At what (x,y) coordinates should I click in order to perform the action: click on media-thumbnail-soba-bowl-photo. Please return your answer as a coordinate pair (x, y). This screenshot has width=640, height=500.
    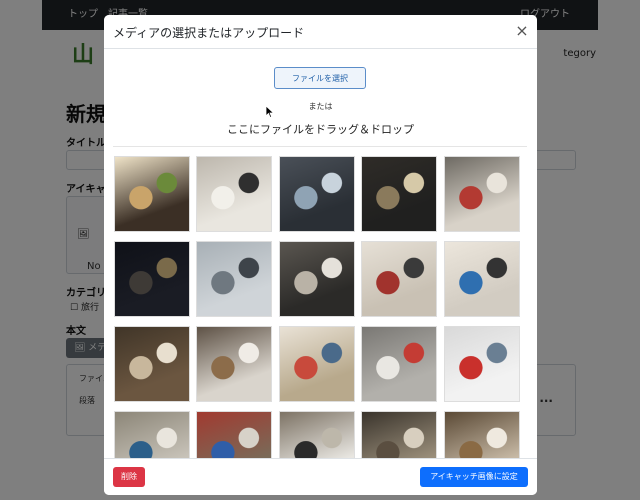
    Looking at the image, I should click on (152, 194).